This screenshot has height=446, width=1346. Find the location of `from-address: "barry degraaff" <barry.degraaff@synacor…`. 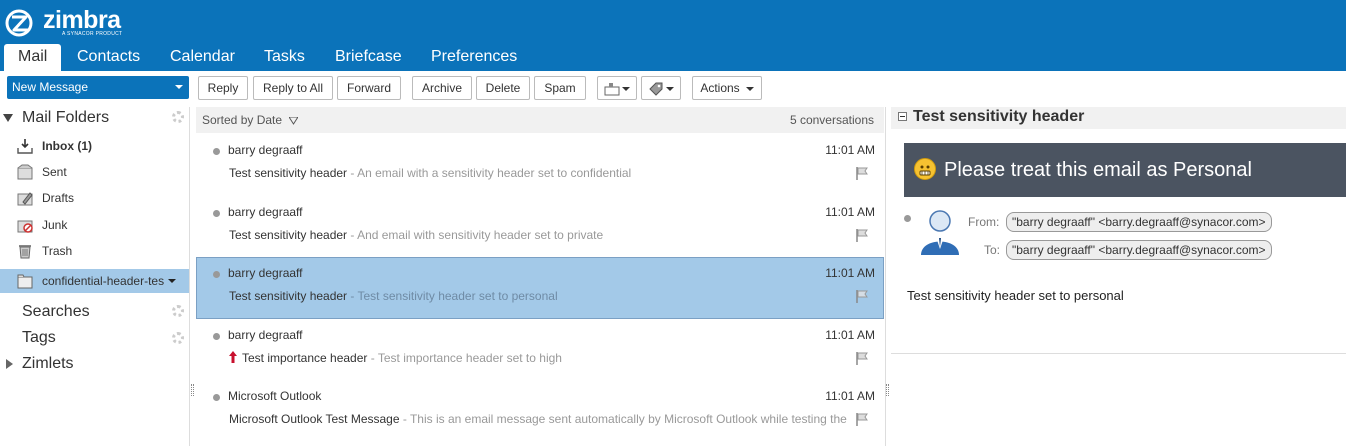

from-address: "barry degraaff" <barry.degraaff@synacor… is located at coordinates (1139, 222).